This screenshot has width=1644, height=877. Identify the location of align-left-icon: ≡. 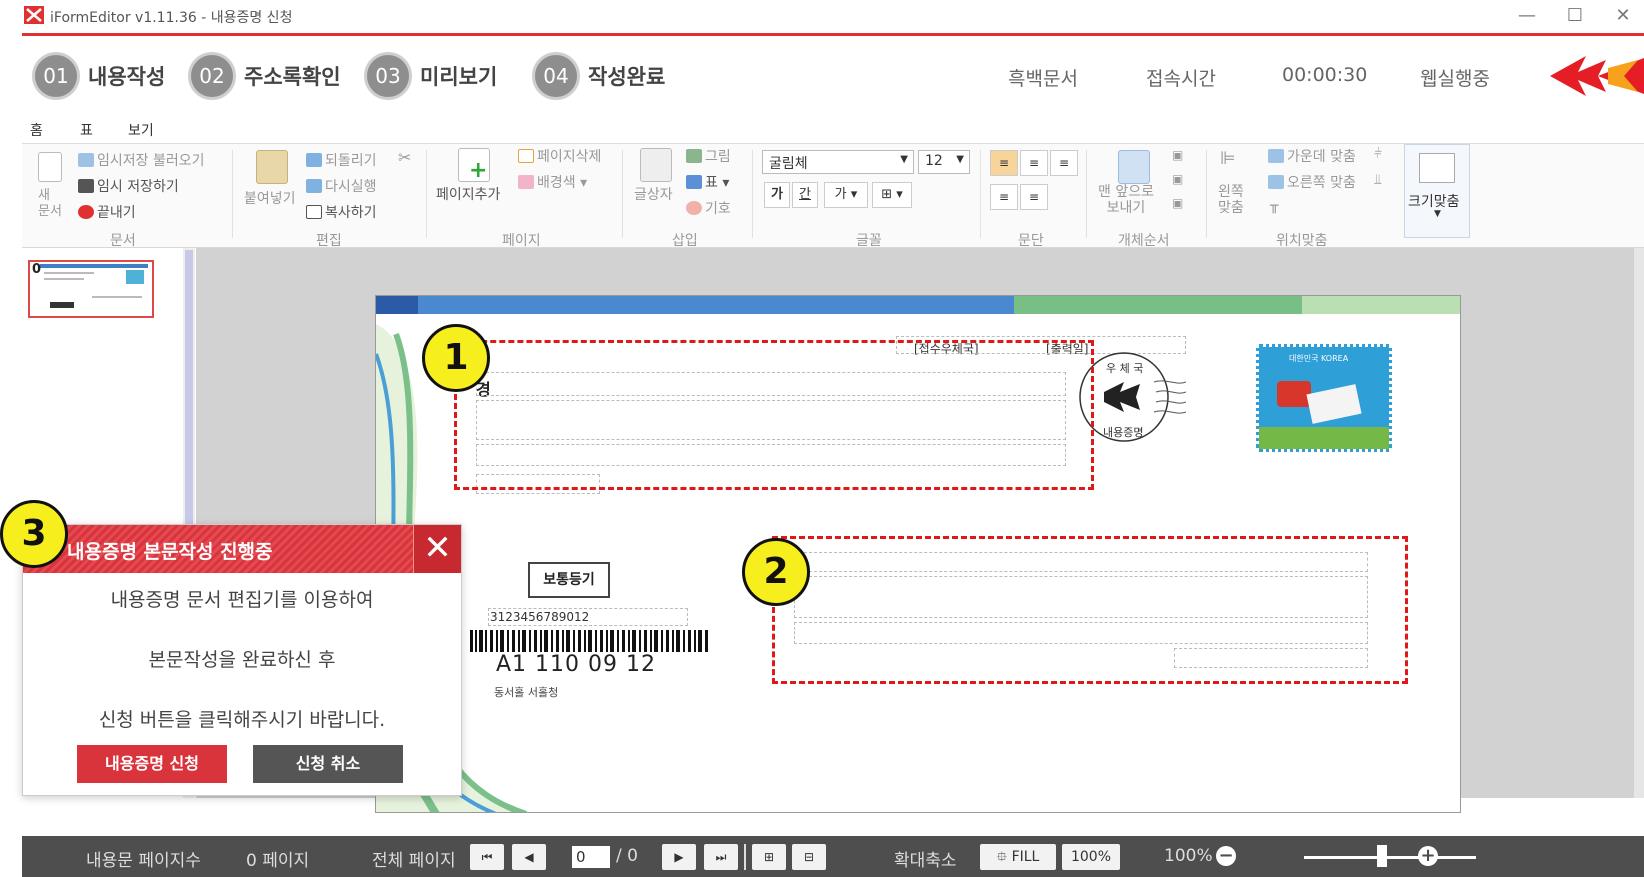
(1004, 163).